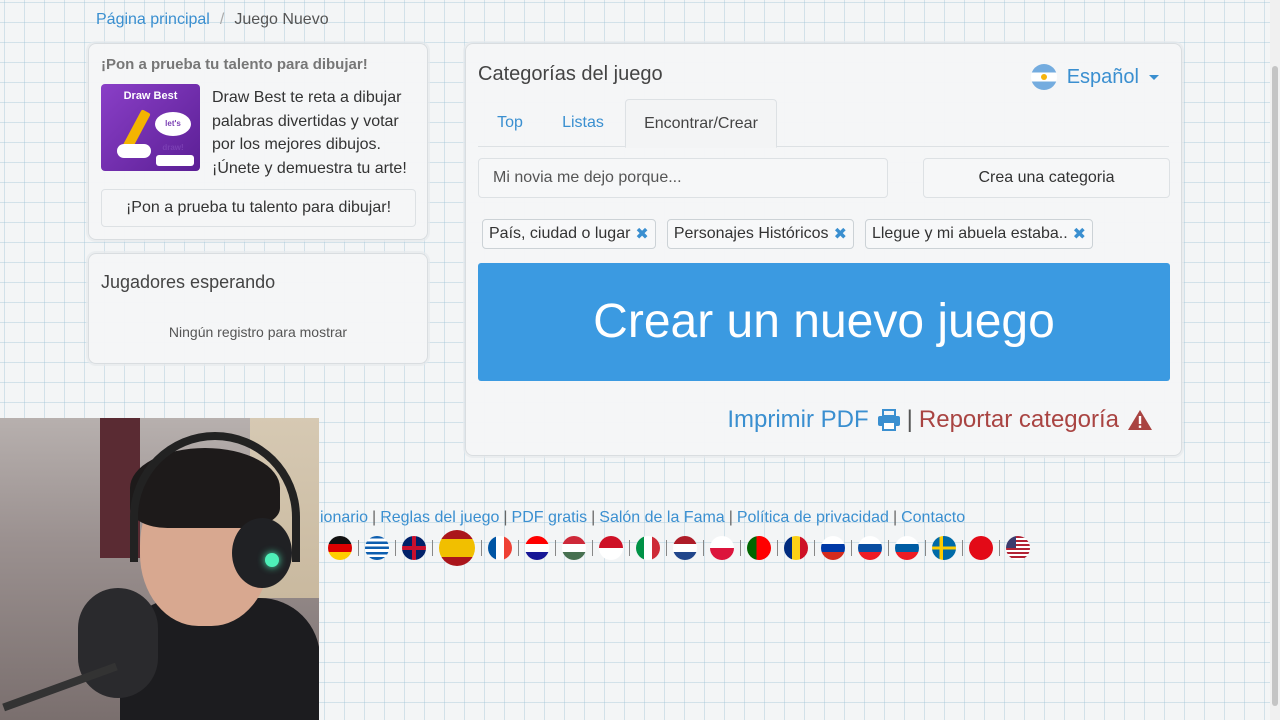 This screenshot has width=1280, height=720. Describe the element at coordinates (150, 127) in the screenshot. I see `draw-best-image: Draw Best let's draw!` at that location.